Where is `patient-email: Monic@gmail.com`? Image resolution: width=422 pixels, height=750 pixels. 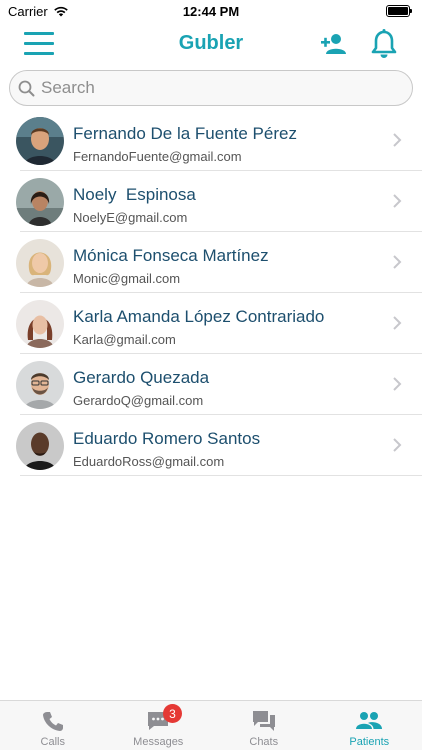
patient-email: Monic@gmail.com is located at coordinates (127, 278).